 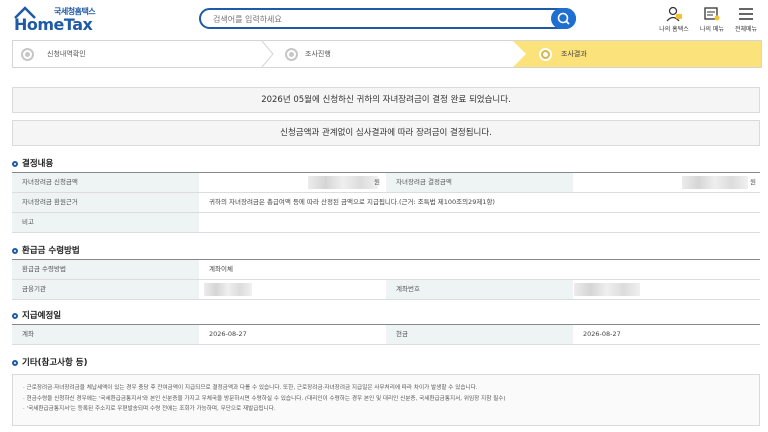 I want to click on my-menu-icon, so click(x=712, y=14).